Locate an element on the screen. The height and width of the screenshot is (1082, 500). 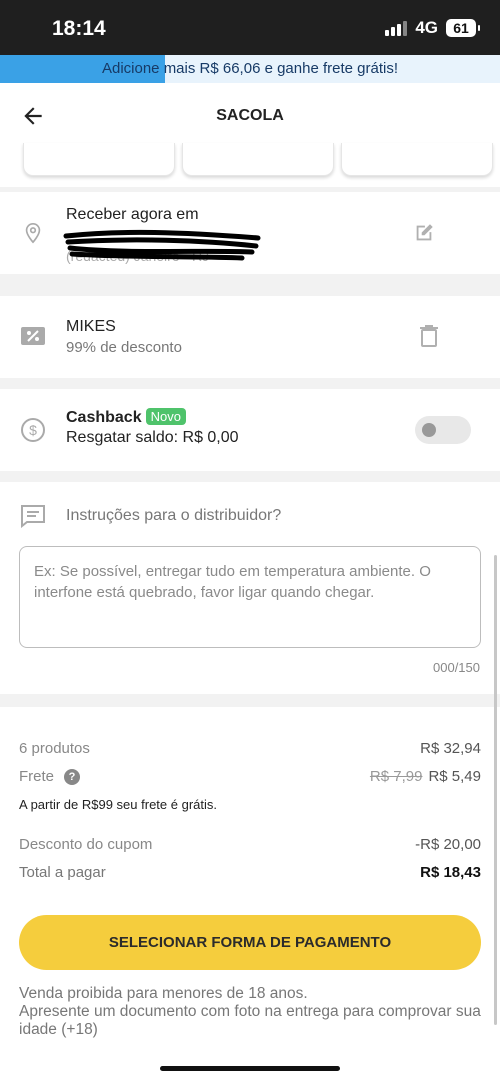
summary-products-row: 6 produtos R$ 32,94 is located at coordinates (250, 748).